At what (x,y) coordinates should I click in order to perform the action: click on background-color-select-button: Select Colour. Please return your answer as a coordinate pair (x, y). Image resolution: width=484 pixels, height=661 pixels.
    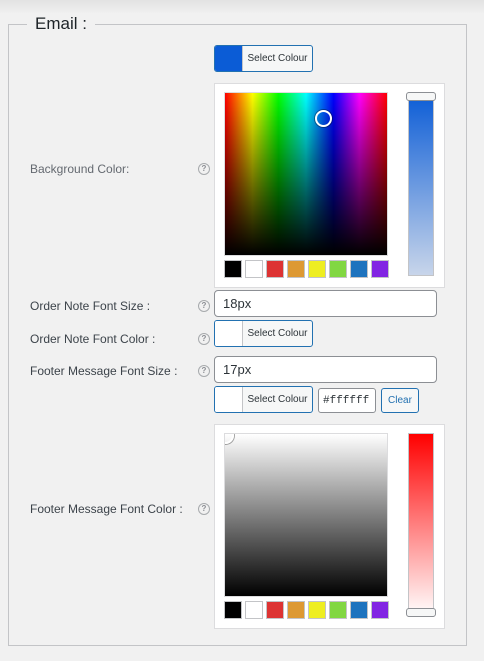
    Looking at the image, I should click on (263, 58).